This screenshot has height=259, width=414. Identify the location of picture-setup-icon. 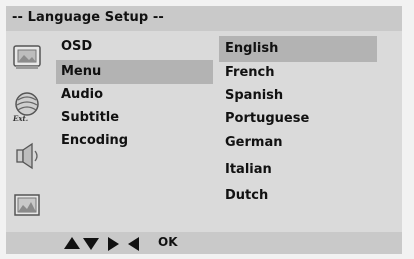
(28, 205).